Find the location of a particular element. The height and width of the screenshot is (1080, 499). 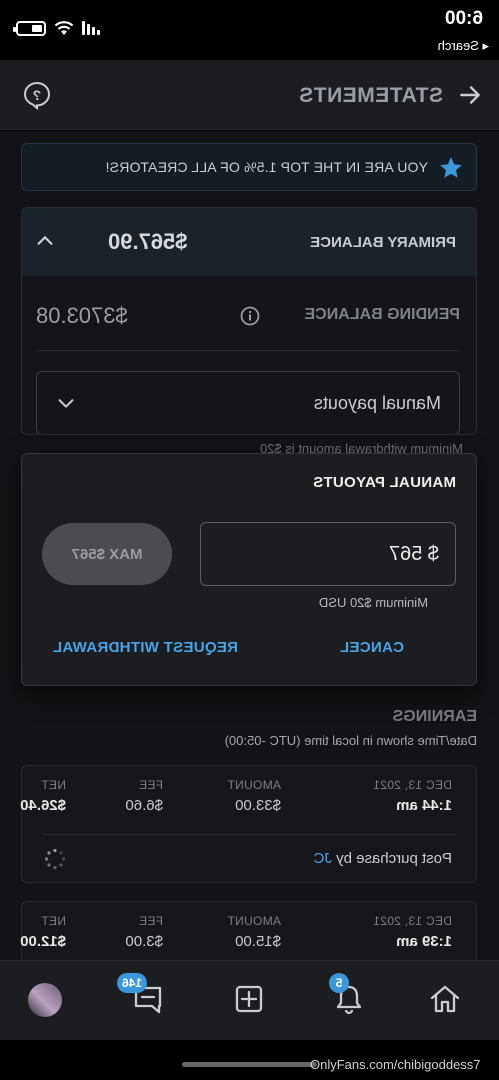

primary-balance-label: PRIMARY BALANCE is located at coordinates (383, 242).